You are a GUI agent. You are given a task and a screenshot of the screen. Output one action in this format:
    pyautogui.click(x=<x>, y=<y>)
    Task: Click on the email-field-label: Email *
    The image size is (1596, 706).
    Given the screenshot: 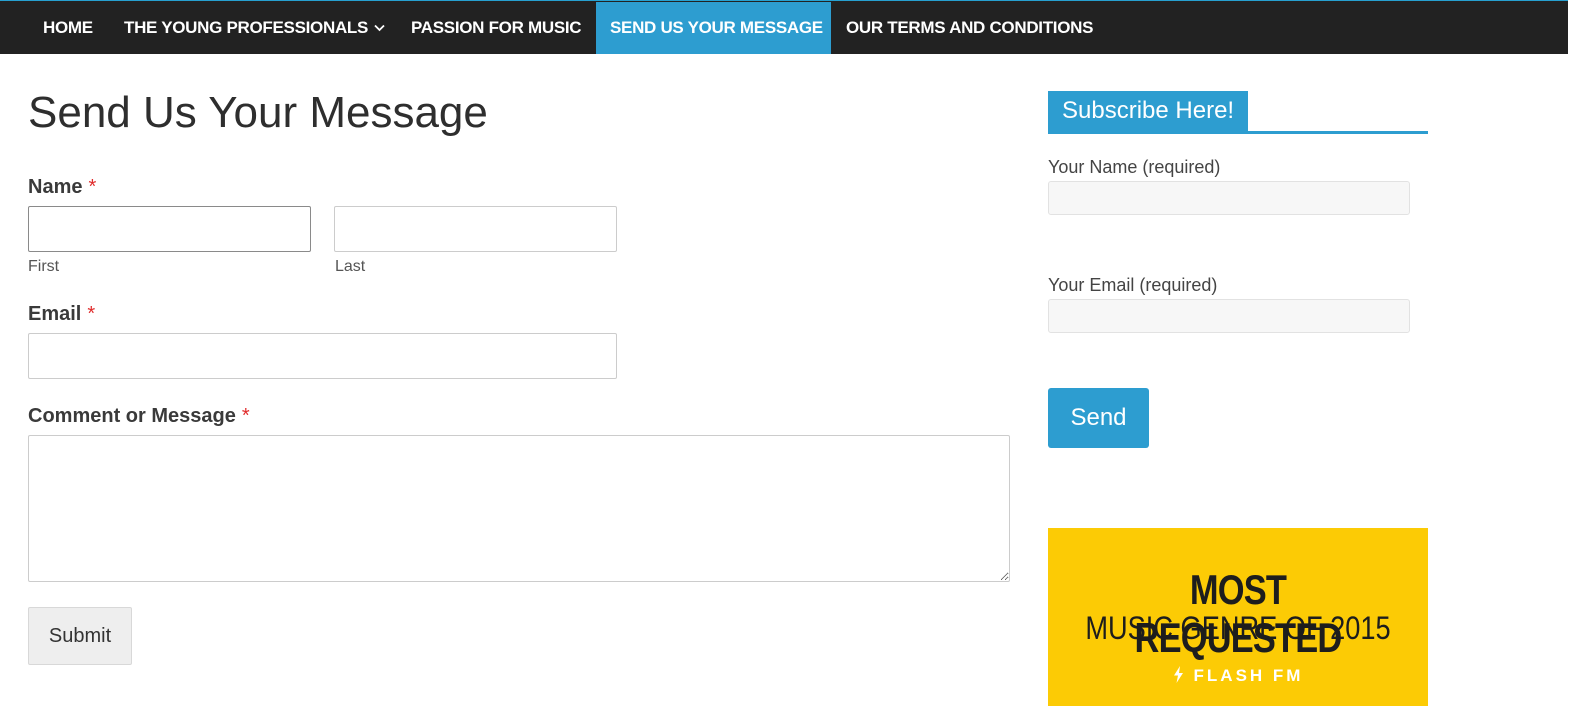 What is the action you would take?
    pyautogui.click(x=61, y=314)
    